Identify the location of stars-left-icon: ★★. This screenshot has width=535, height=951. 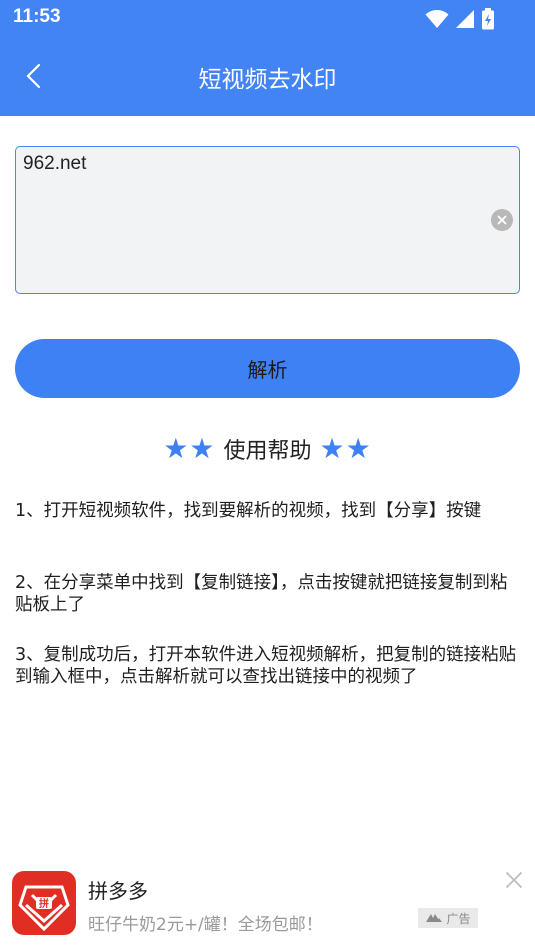
(189, 448).